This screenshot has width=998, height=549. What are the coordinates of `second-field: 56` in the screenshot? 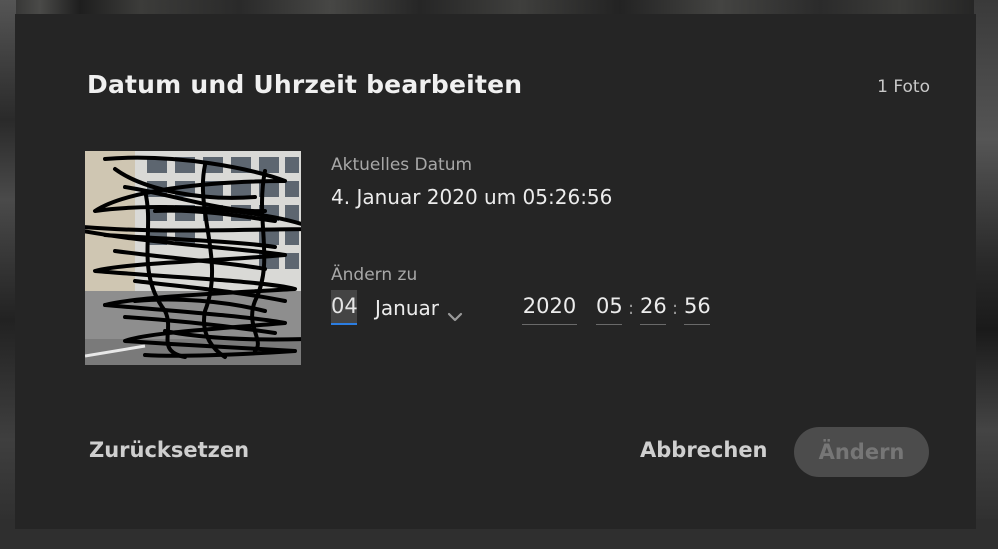 It's located at (697, 307).